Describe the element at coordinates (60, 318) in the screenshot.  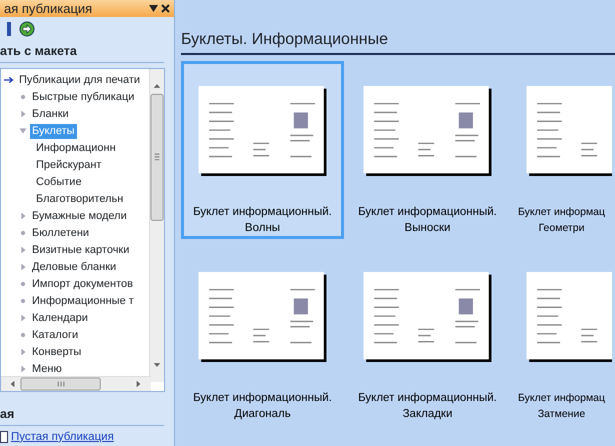
I see `tree-item: Календари` at that location.